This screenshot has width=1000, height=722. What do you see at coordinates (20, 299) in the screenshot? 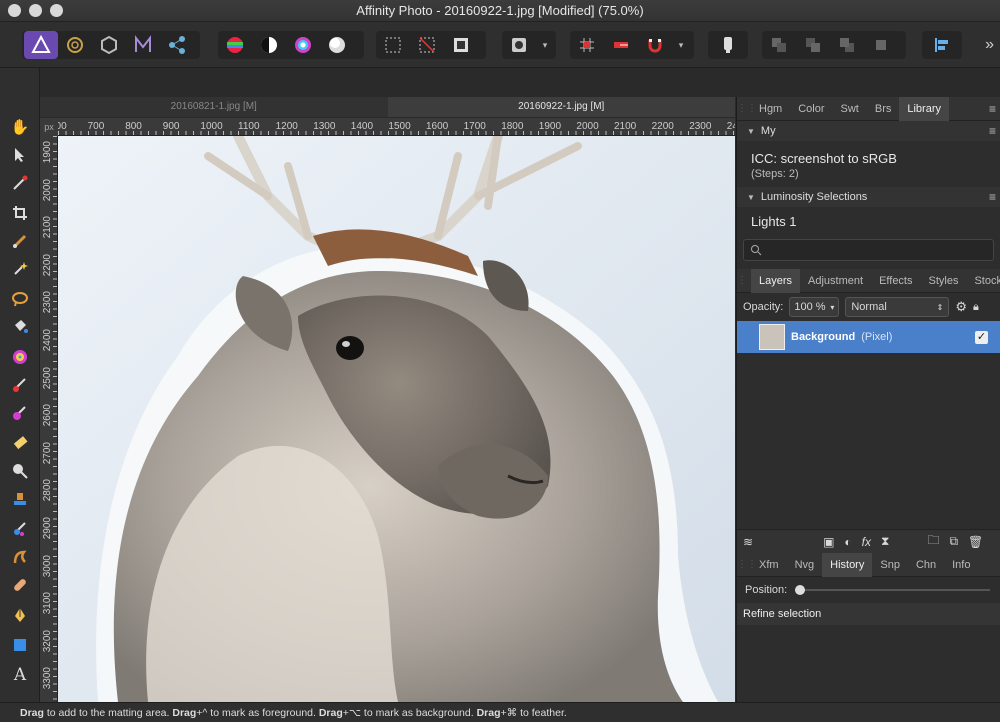
I see `freehand-selection-tool-icon` at bounding box center [20, 299].